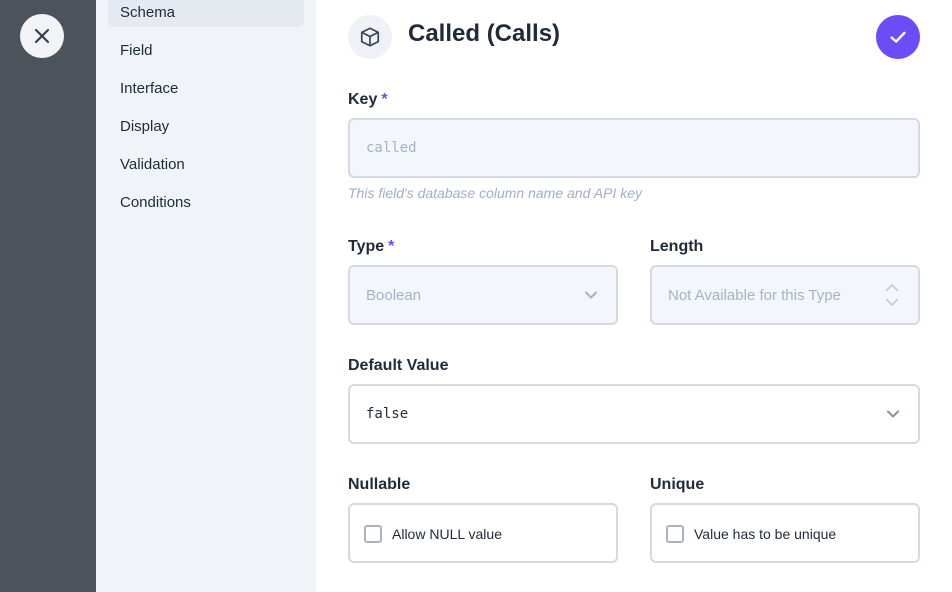 The height and width of the screenshot is (592, 952). I want to click on check-icon, so click(898, 37).